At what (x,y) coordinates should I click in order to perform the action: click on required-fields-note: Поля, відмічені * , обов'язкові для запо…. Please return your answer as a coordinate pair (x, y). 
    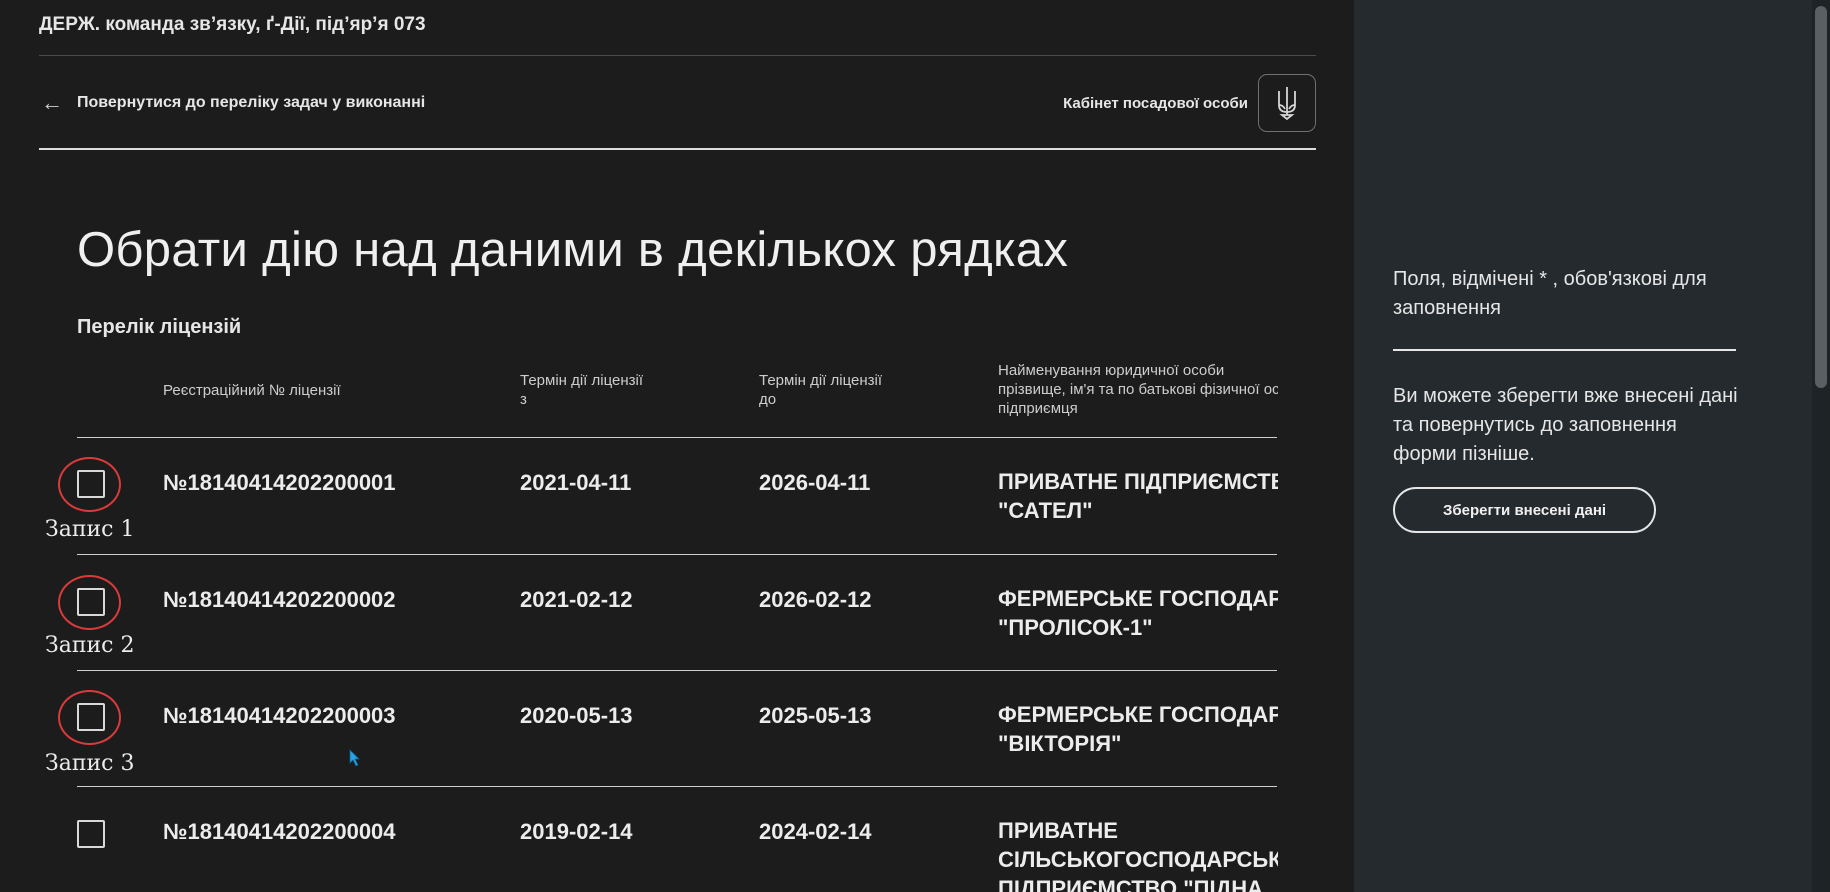
    Looking at the image, I should click on (1550, 293).